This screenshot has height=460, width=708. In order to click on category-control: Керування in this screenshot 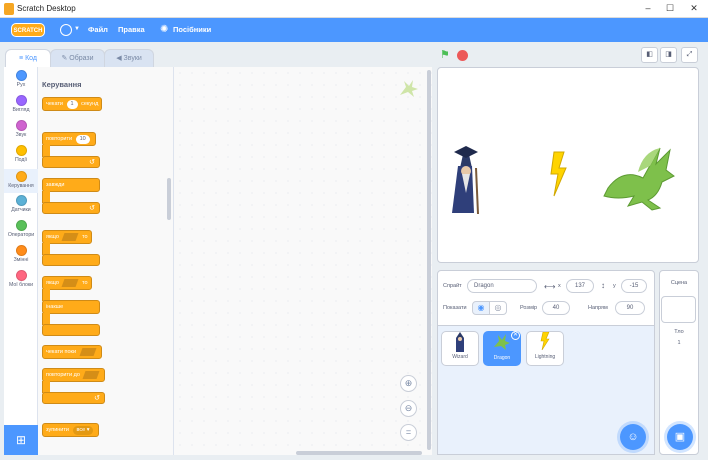, I will do `click(21, 181)`.